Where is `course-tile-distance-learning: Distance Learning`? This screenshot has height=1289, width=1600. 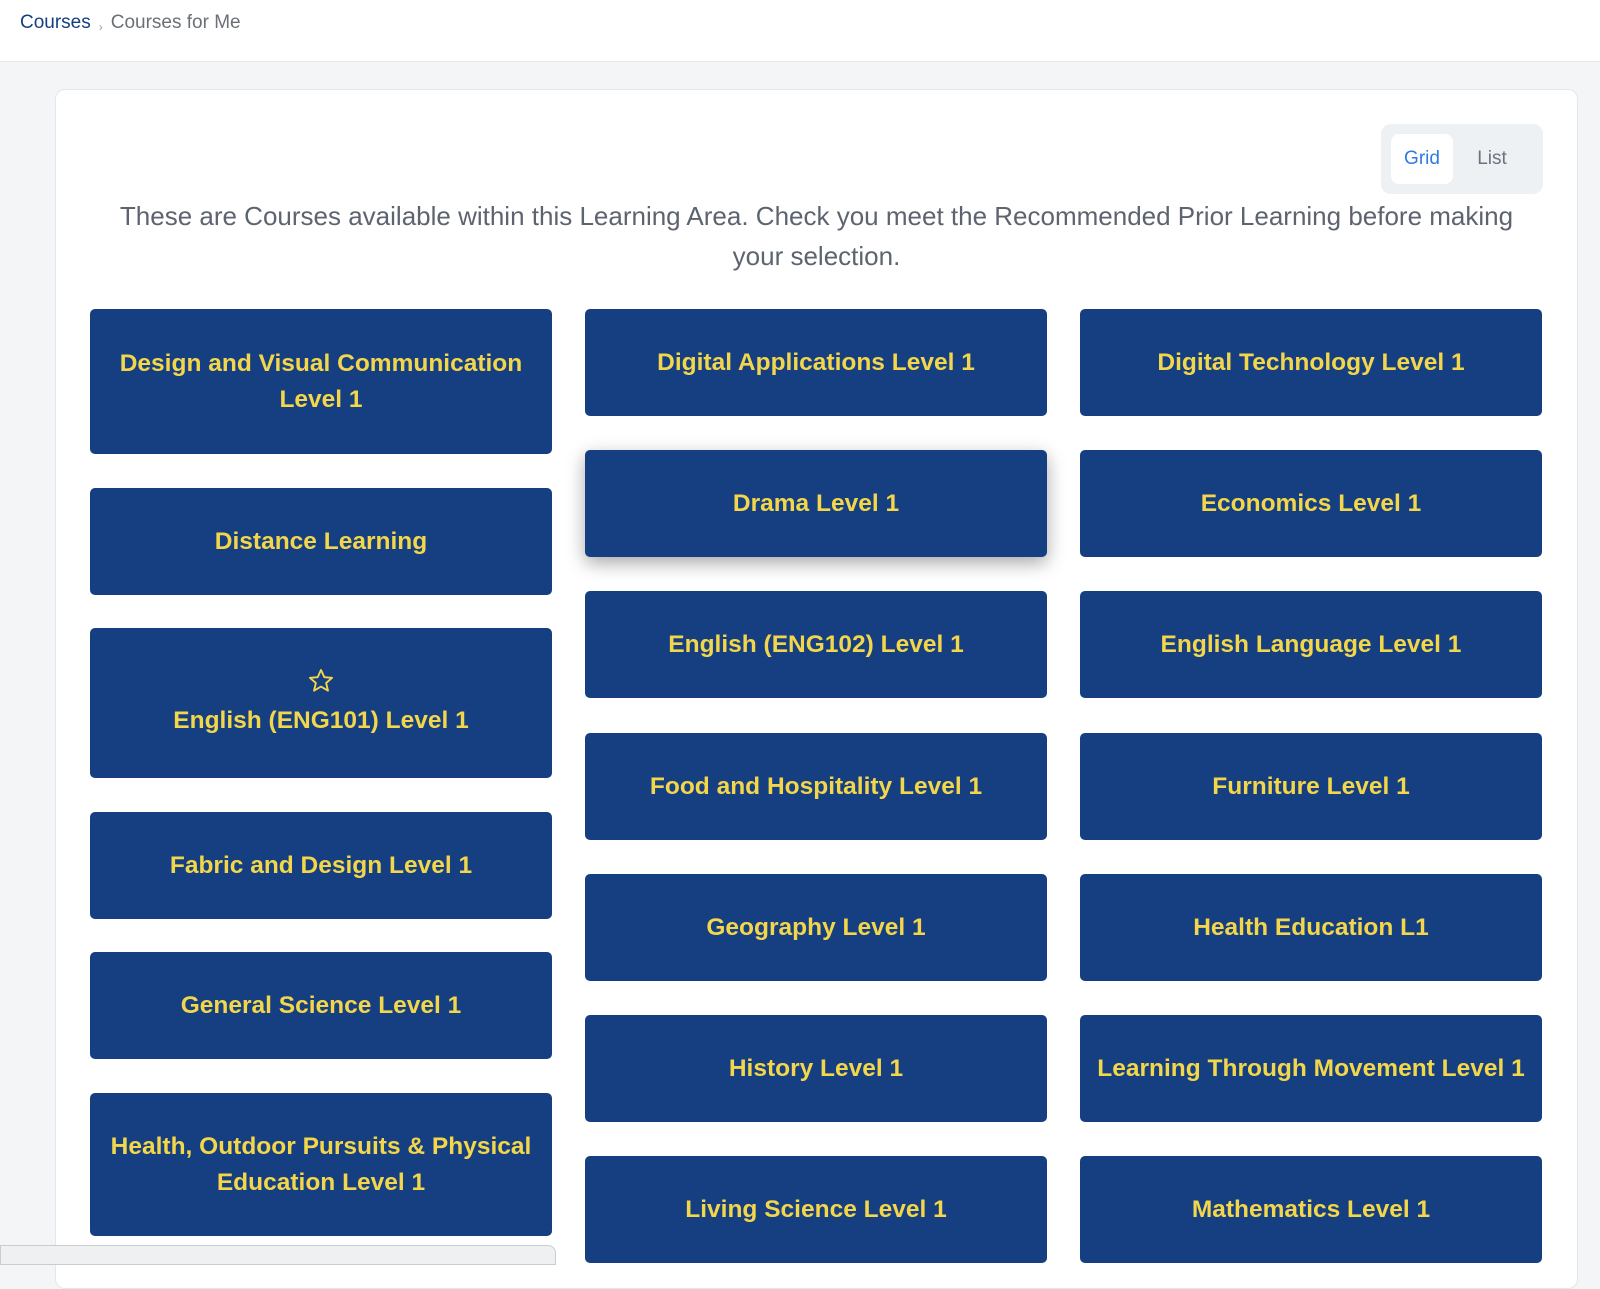
course-tile-distance-learning: Distance Learning is located at coordinates (321, 541).